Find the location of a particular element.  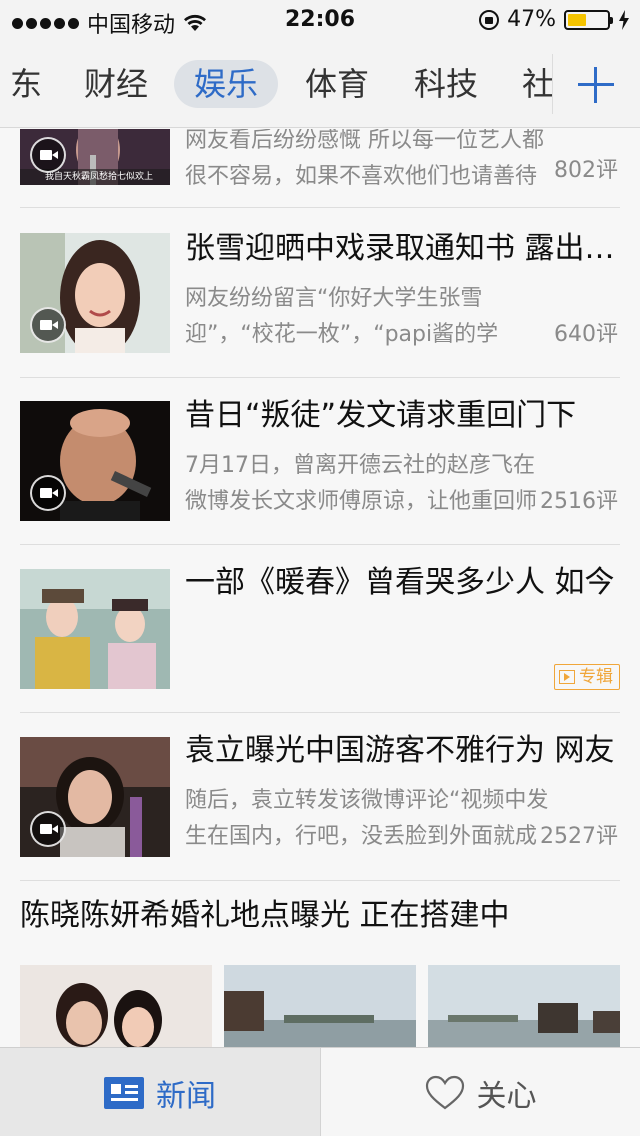

news-description: 网友看后纷纷感慨 所以每一位艺人都很不容易，如果不喜欢他们也请善待他们 is located at coordinates (364, 159).